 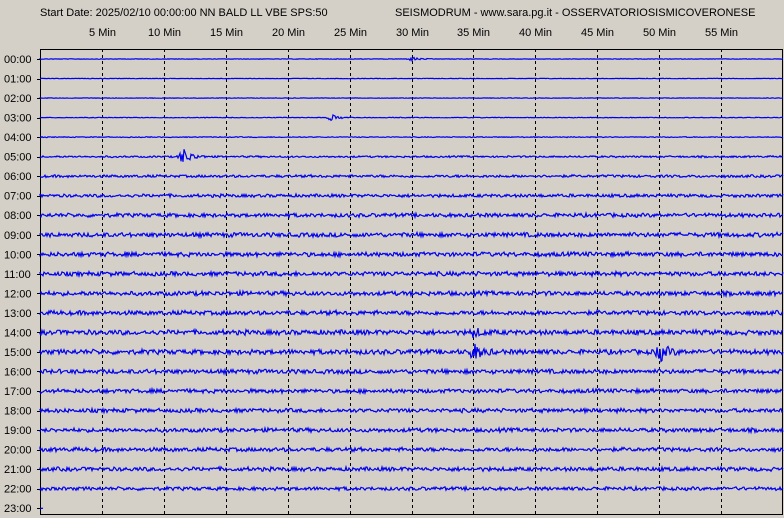 What do you see at coordinates (18, 451) in the screenshot?
I see `y-tick-label: 20:00` at bounding box center [18, 451].